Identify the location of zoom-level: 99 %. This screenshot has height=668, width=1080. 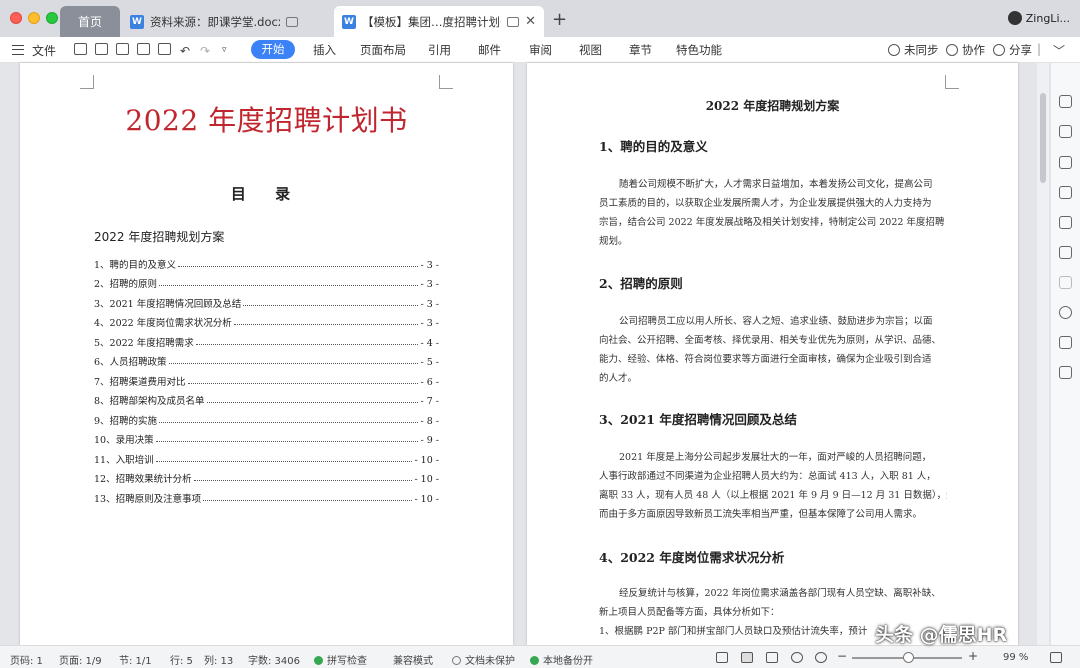
(1015, 657).